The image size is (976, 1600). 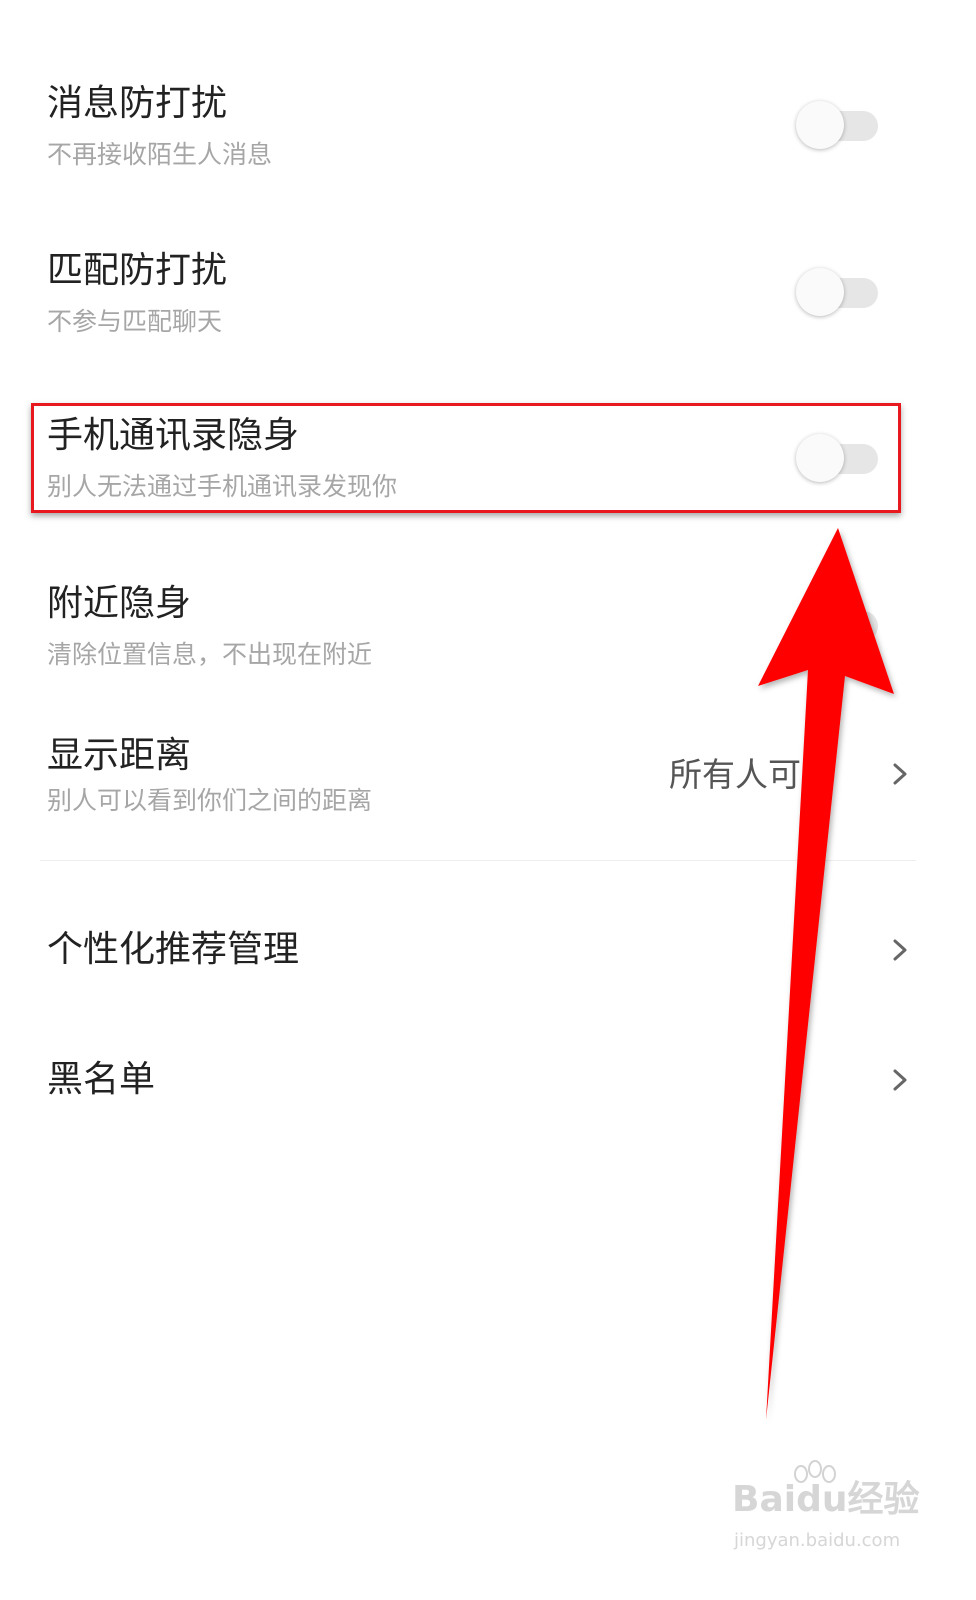 What do you see at coordinates (160, 154) in the screenshot?
I see `setting-subtitle: 不再接收陌生人消息` at bounding box center [160, 154].